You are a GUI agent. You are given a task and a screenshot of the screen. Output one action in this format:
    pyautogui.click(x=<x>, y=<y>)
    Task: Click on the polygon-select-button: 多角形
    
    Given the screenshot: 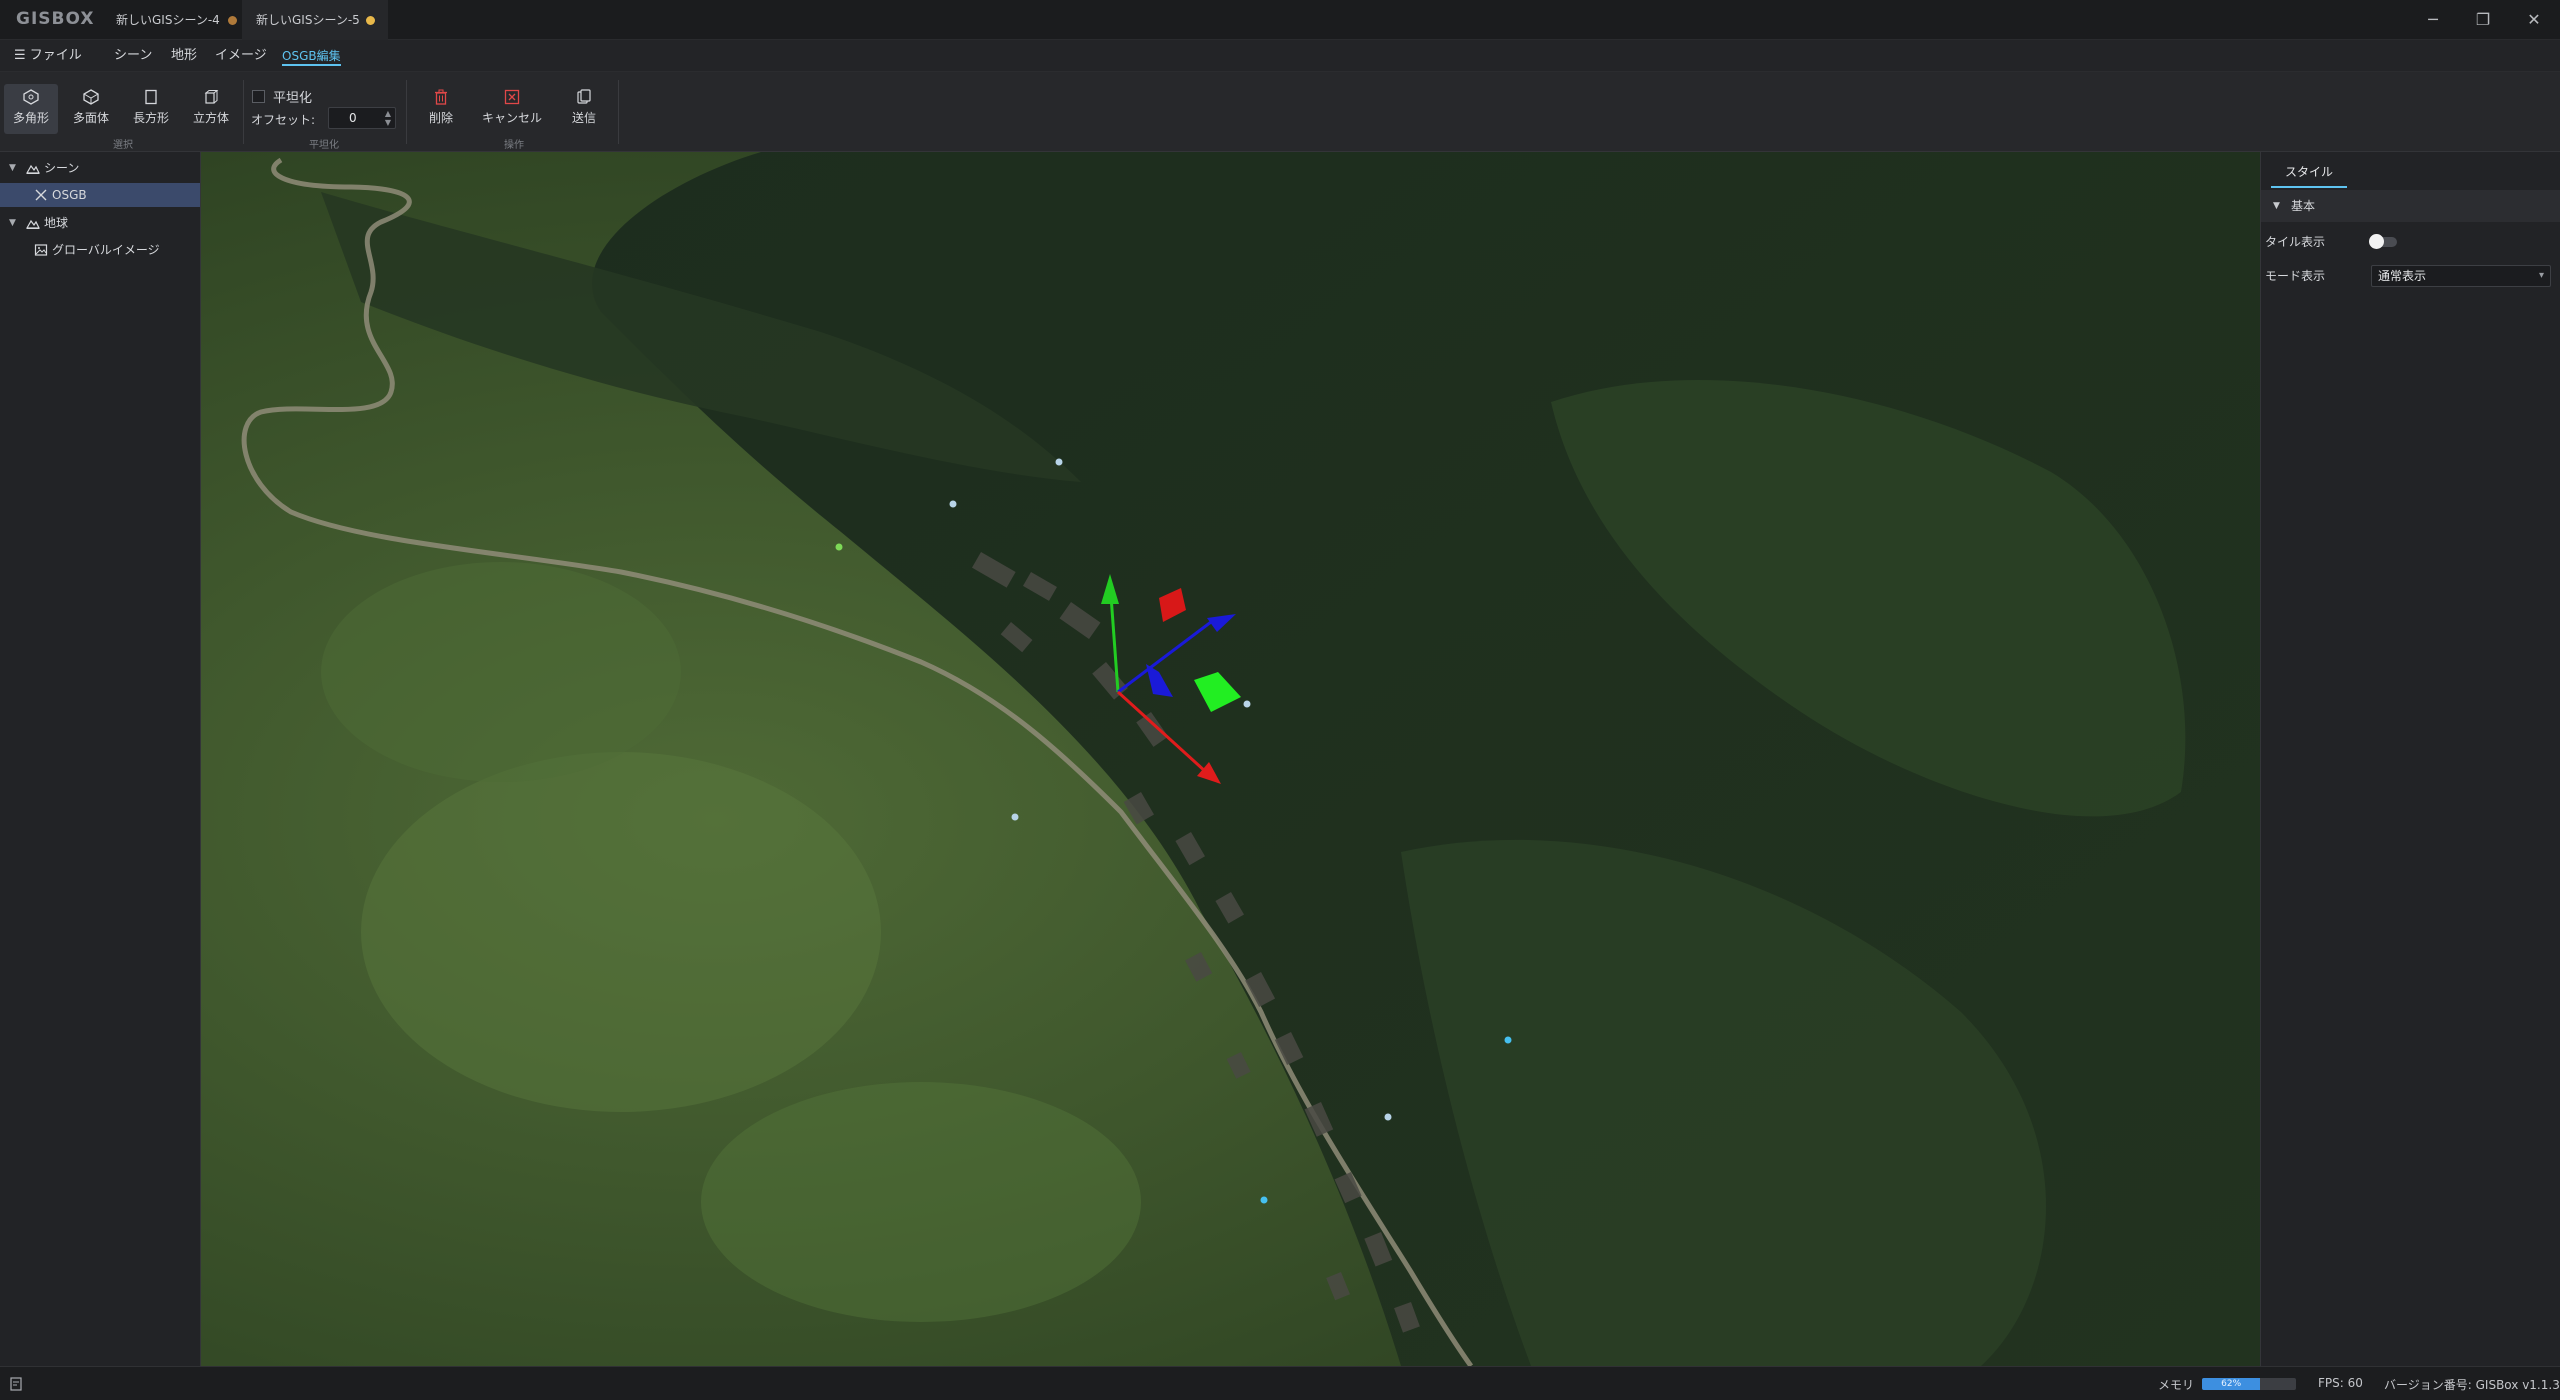 What is the action you would take?
    pyautogui.click(x=31, y=109)
    